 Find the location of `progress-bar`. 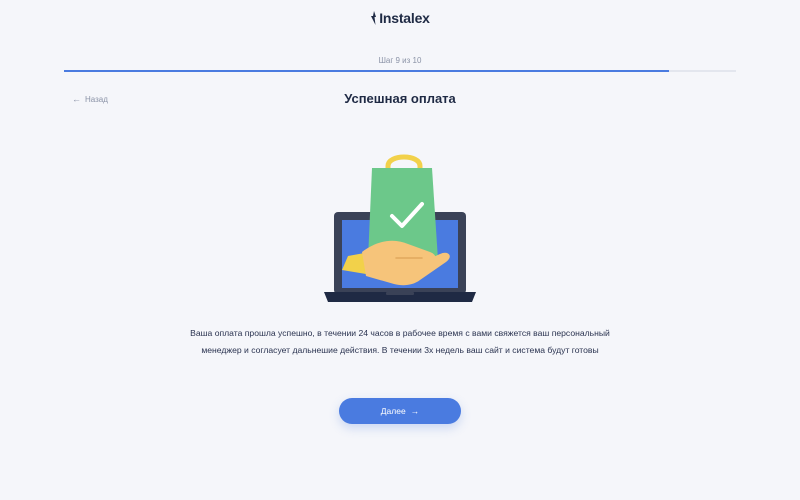

progress-bar is located at coordinates (400, 71).